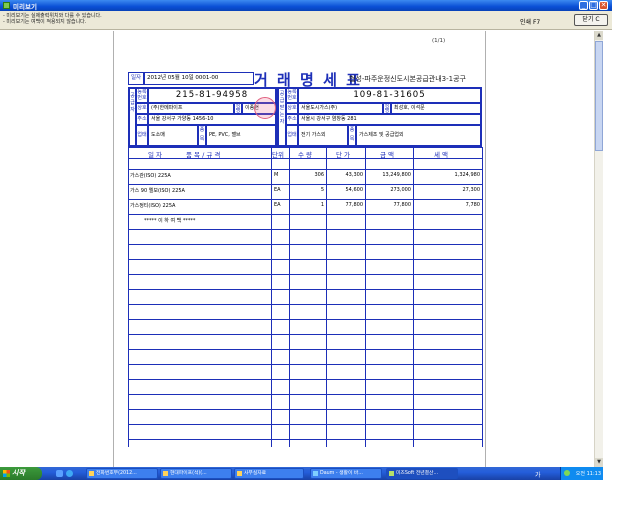  Describe the element at coordinates (530, 21) in the screenshot. I see `print-button: 인쇄 F7` at that location.